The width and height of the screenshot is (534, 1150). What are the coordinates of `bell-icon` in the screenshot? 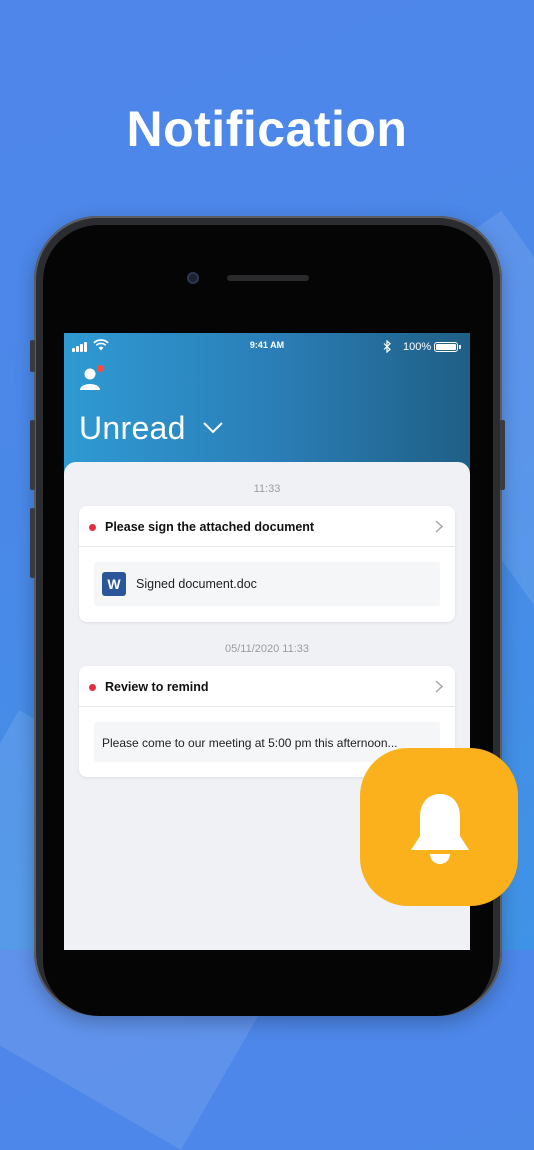 It's located at (440, 829).